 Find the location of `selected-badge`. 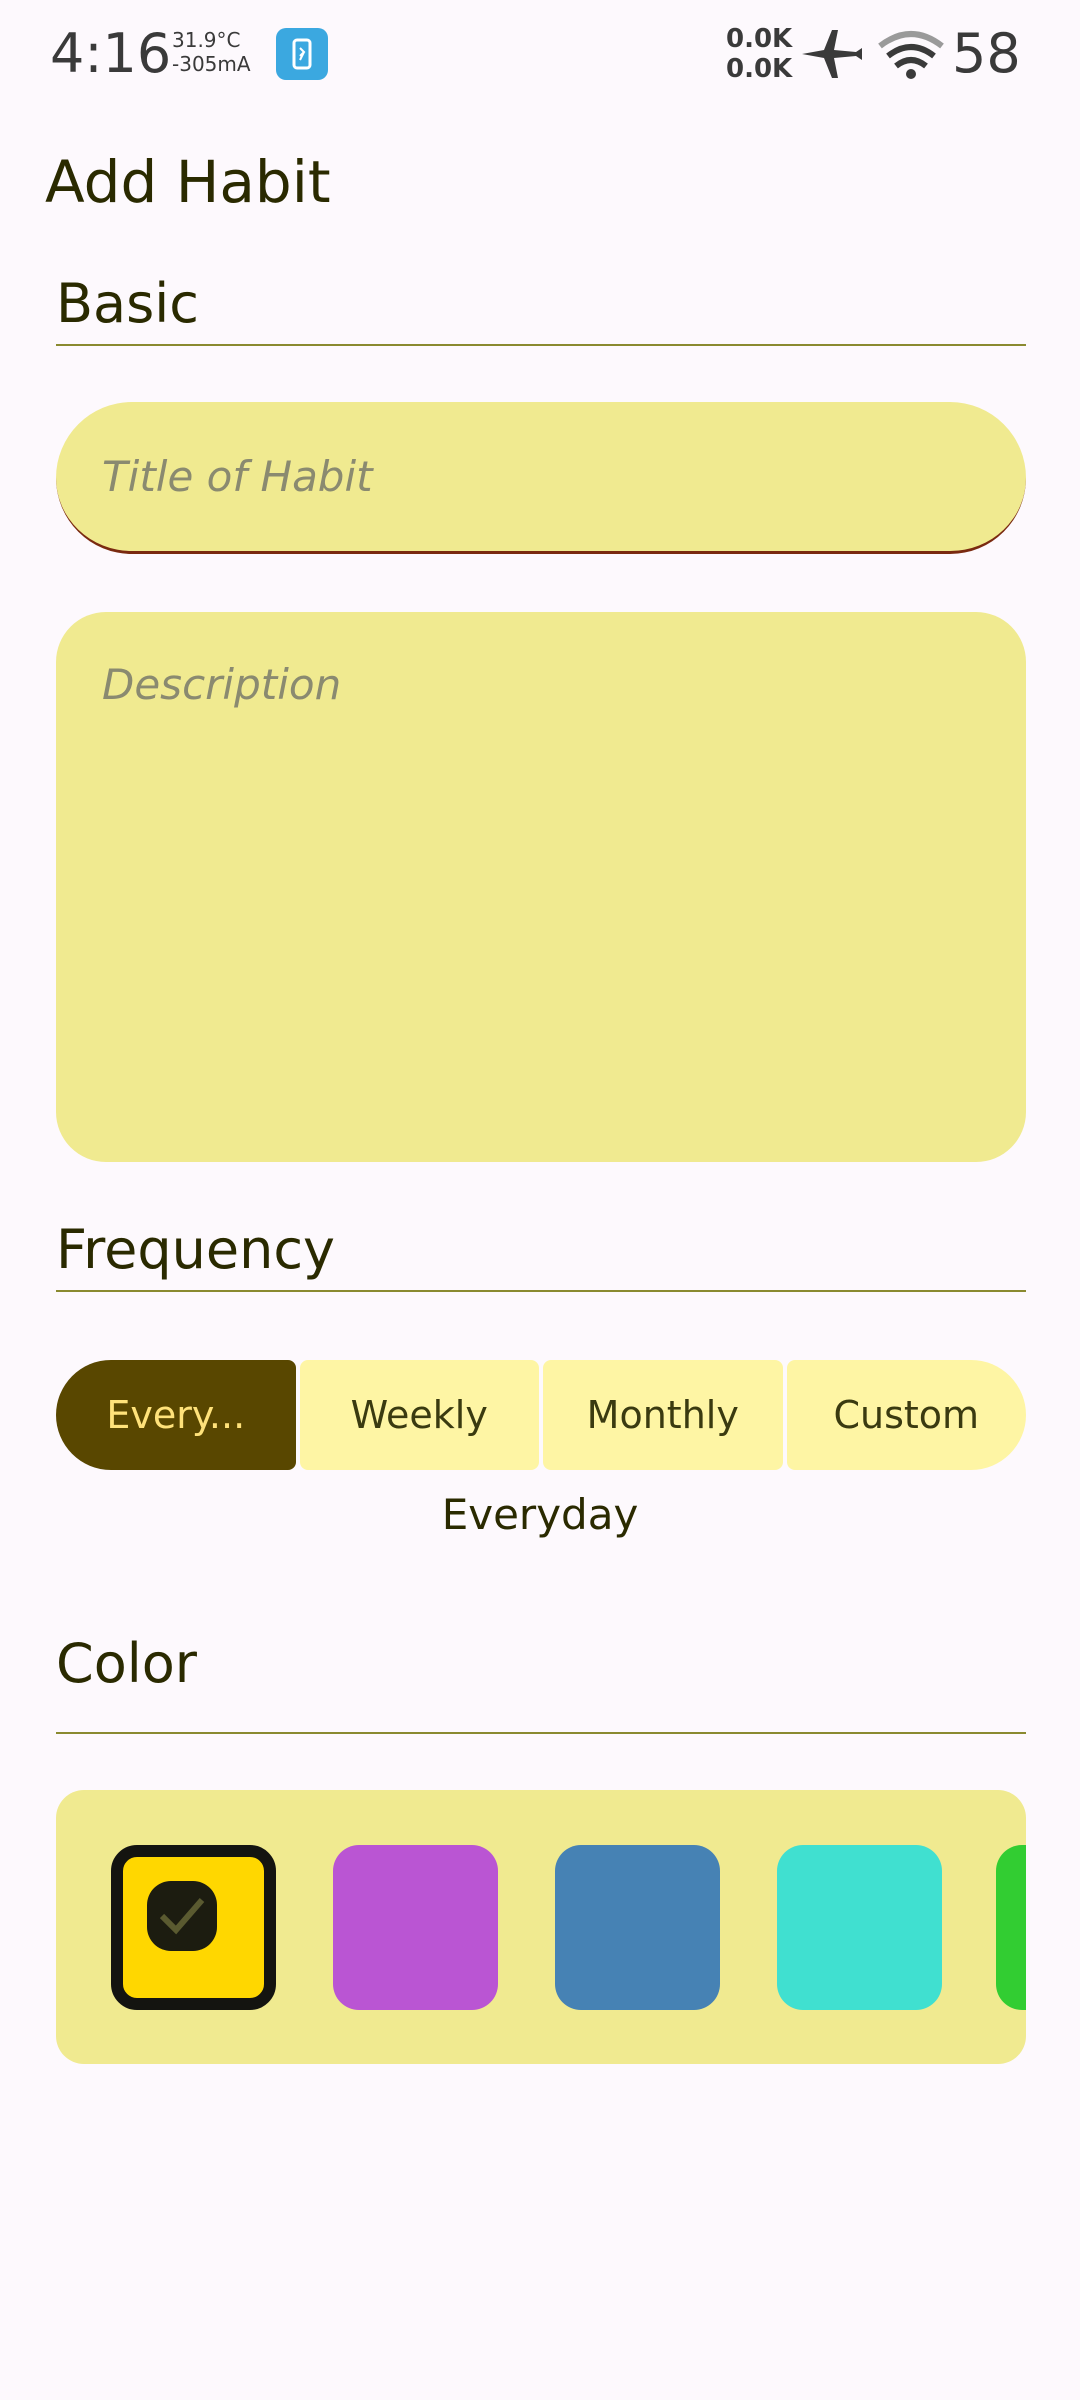

selected-badge is located at coordinates (182, 1916).